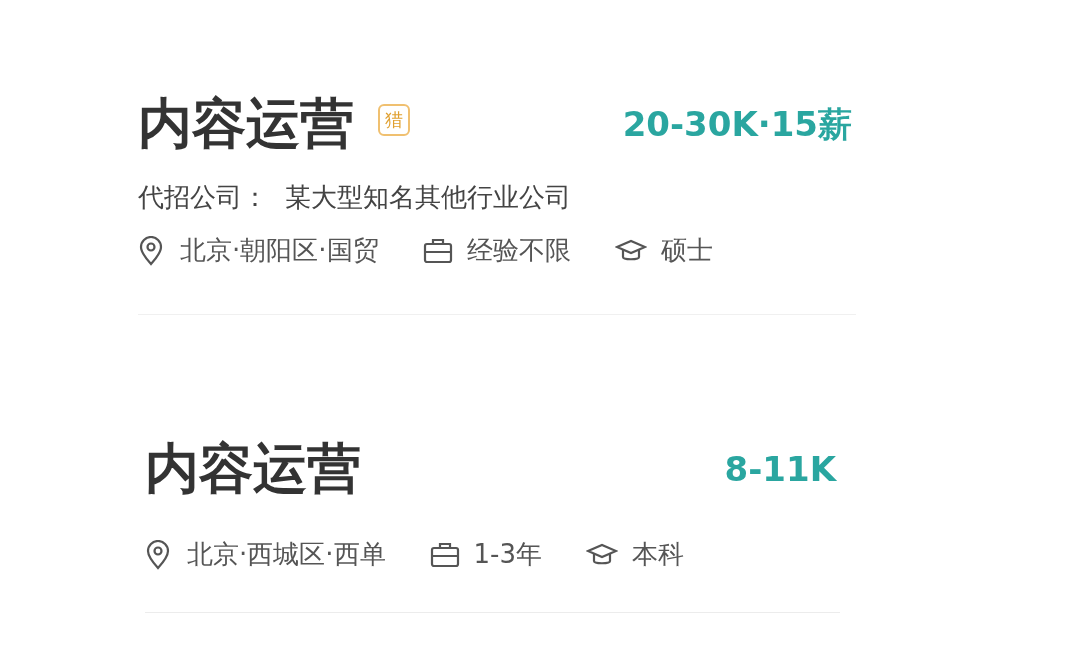 This screenshot has height=670, width=1080. What do you see at coordinates (286, 554) in the screenshot?
I see `location-text: 北京·西城区·西单` at bounding box center [286, 554].